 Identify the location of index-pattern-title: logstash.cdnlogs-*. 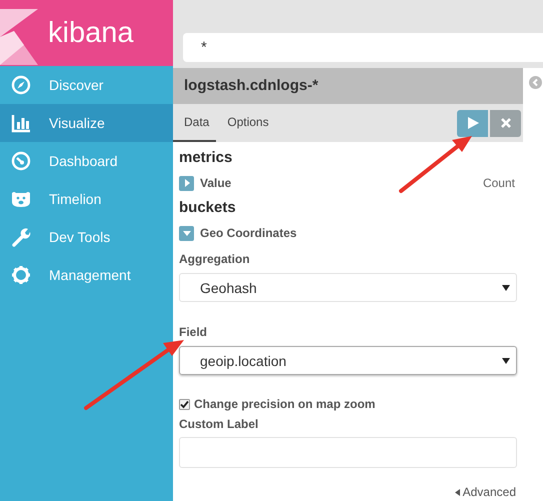
(348, 86).